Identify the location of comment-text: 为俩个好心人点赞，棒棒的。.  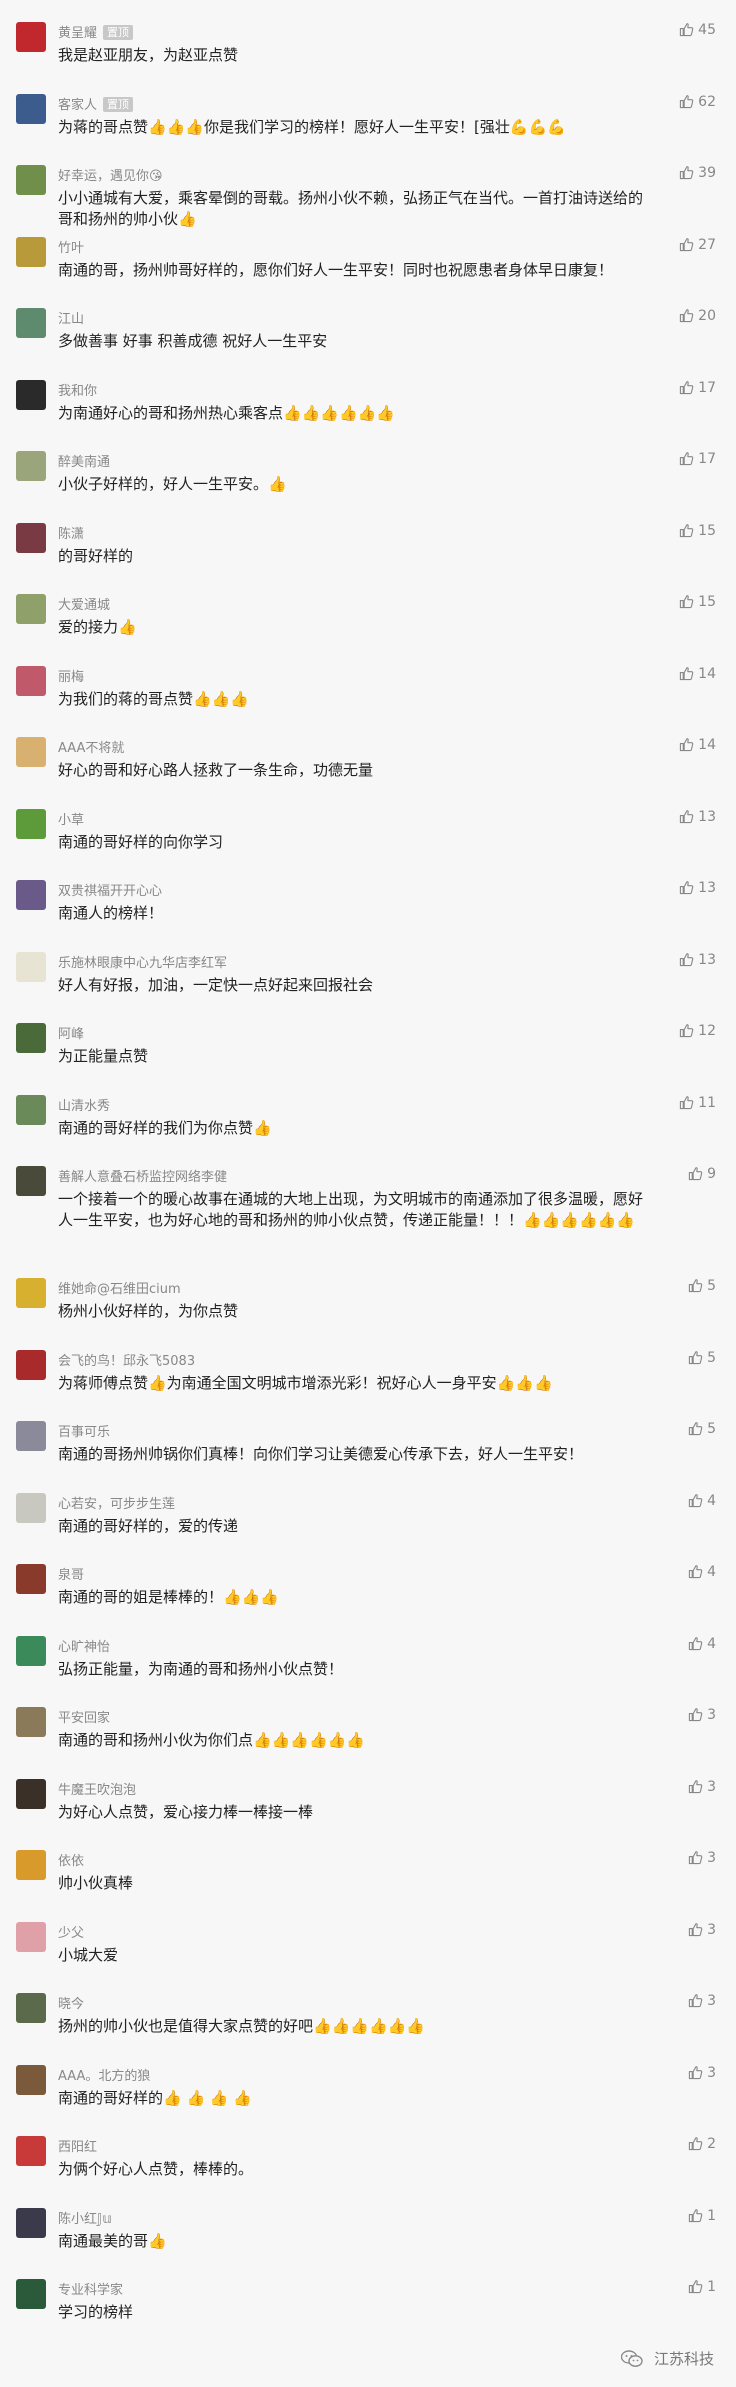
(156, 2169).